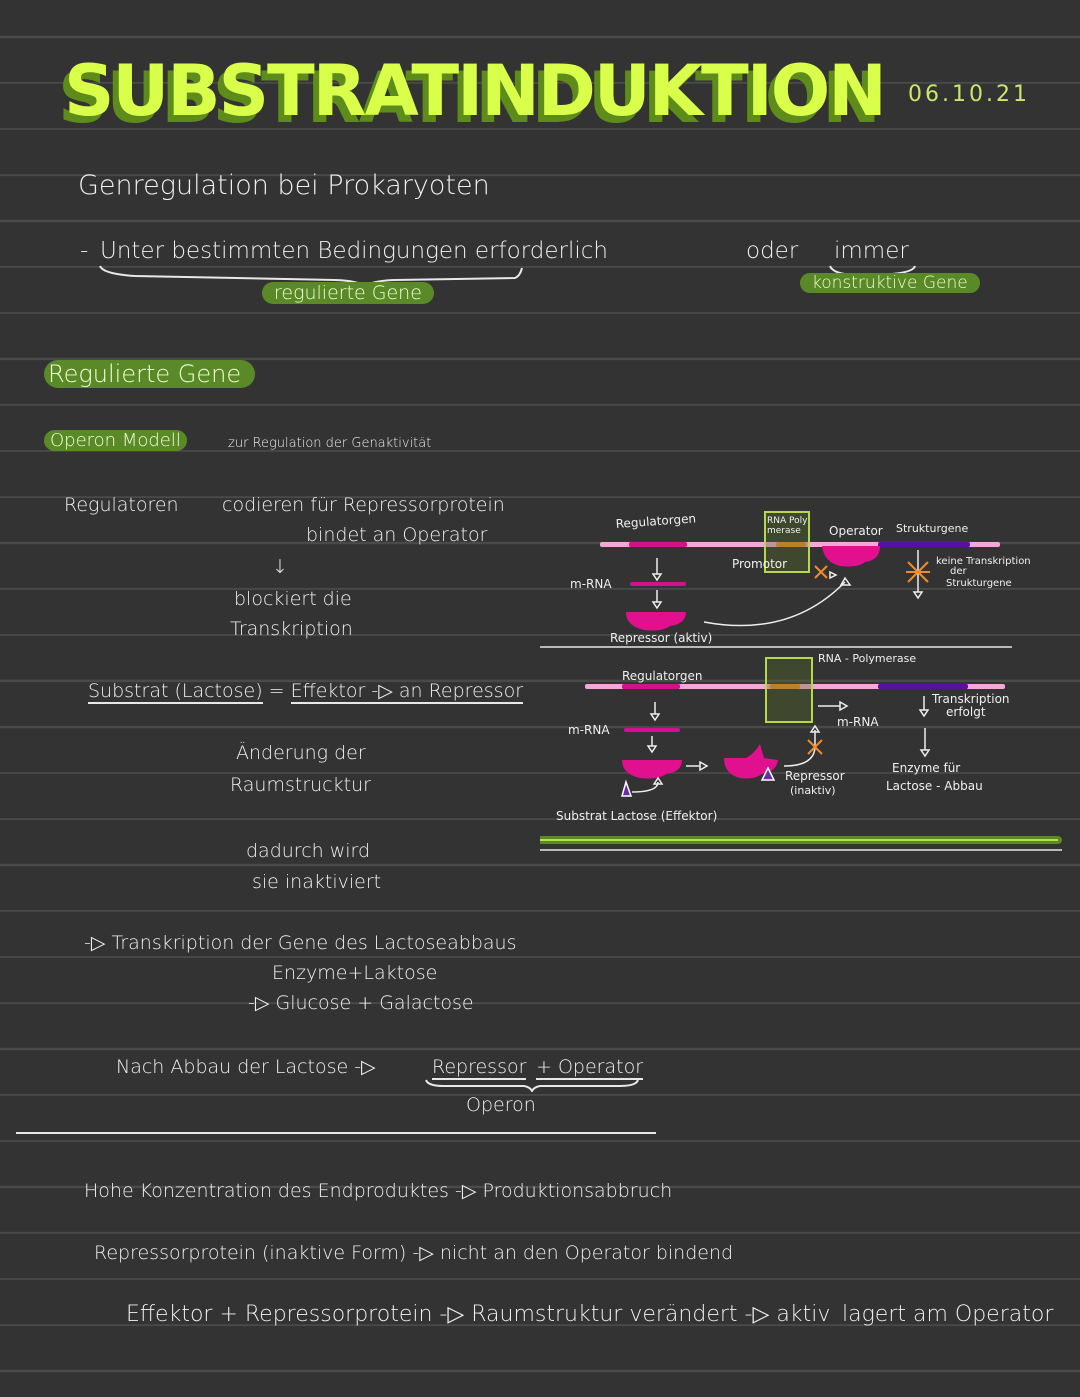 The image size is (1080, 1397). I want to click on block-x-icon, so click(821, 572).